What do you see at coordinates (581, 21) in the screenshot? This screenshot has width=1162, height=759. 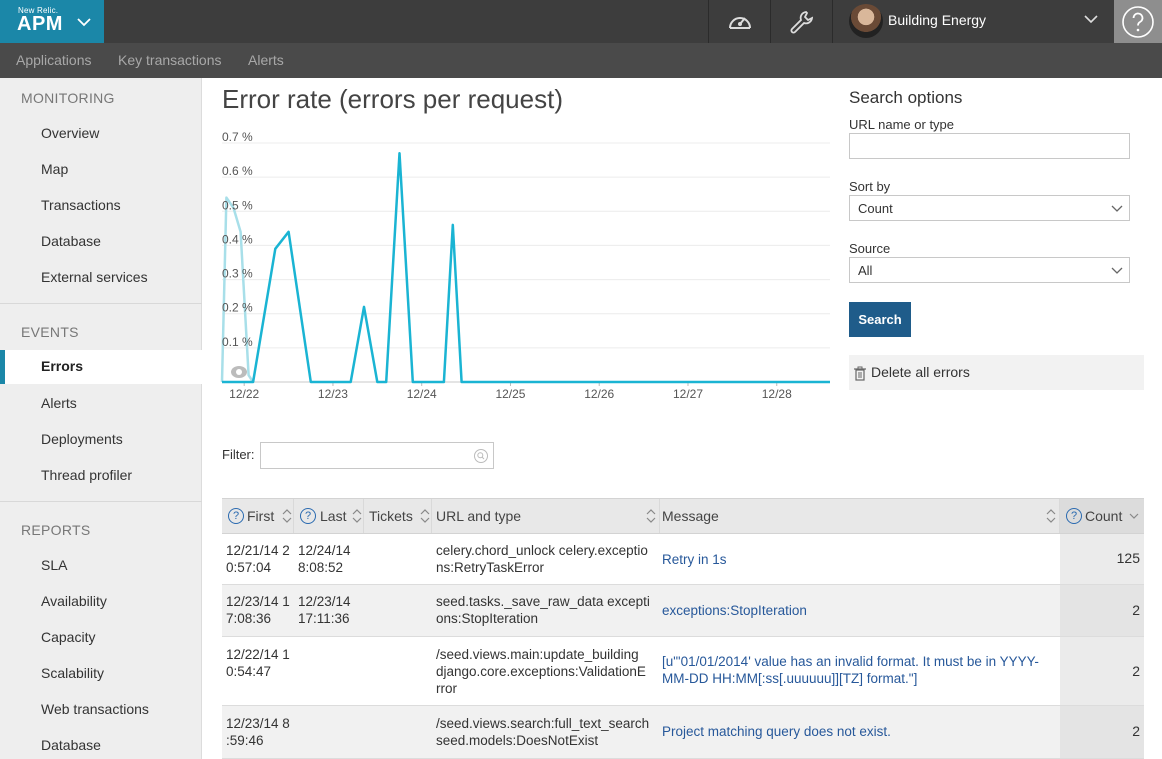 I see `top-bar: New Relic. APM Building Energy` at bounding box center [581, 21].